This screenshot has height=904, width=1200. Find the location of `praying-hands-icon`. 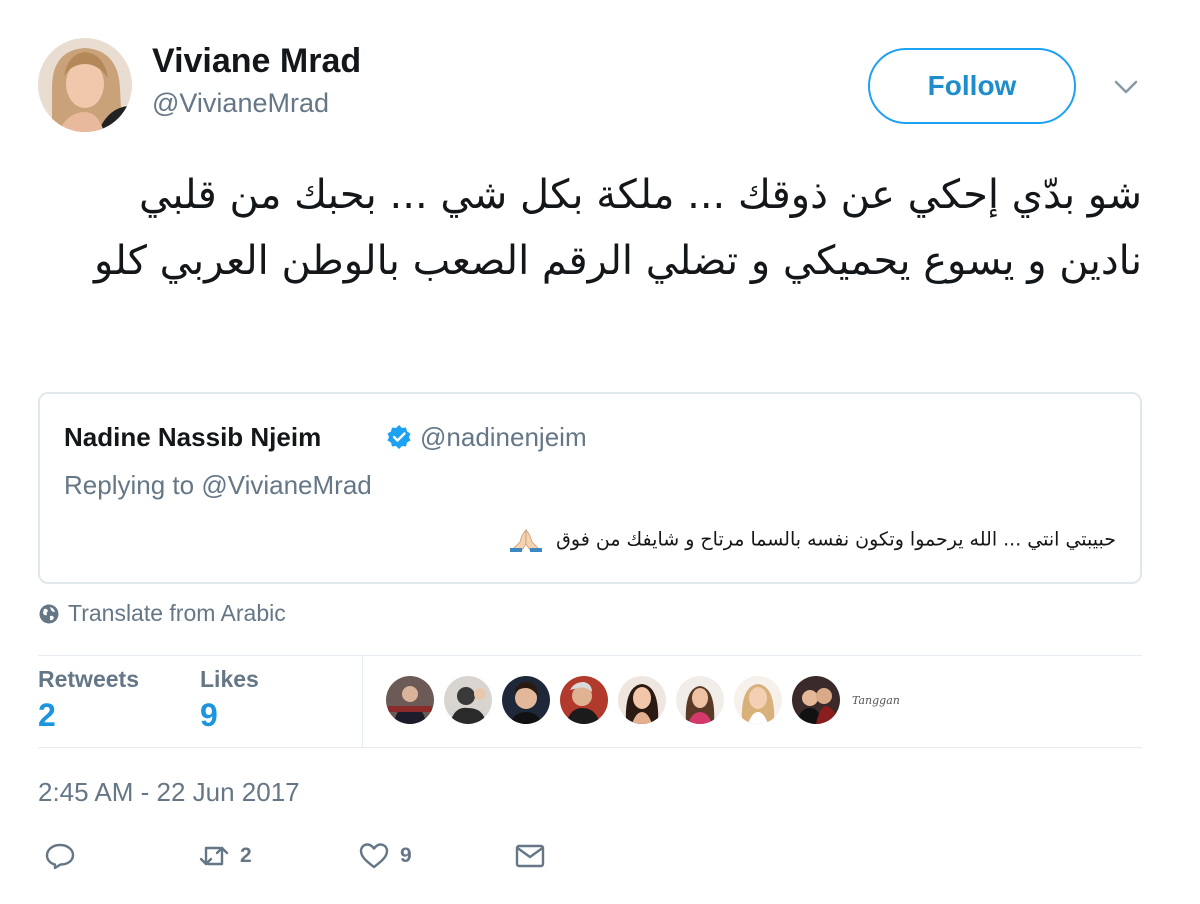

praying-hands-icon is located at coordinates (526, 540).